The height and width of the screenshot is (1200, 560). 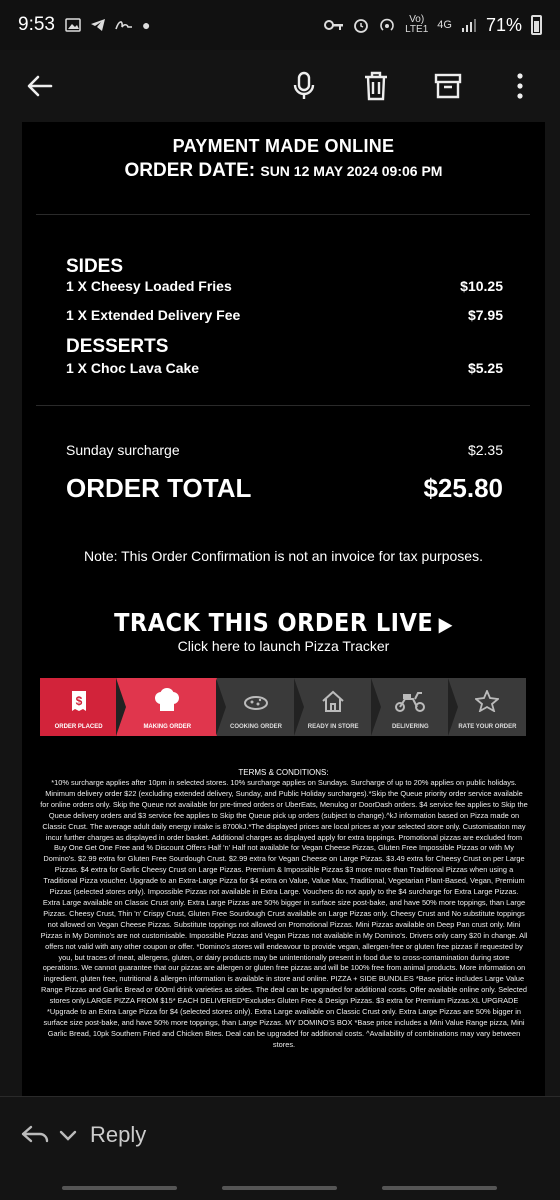 I want to click on chef-hat-icon, so click(x=167, y=702).